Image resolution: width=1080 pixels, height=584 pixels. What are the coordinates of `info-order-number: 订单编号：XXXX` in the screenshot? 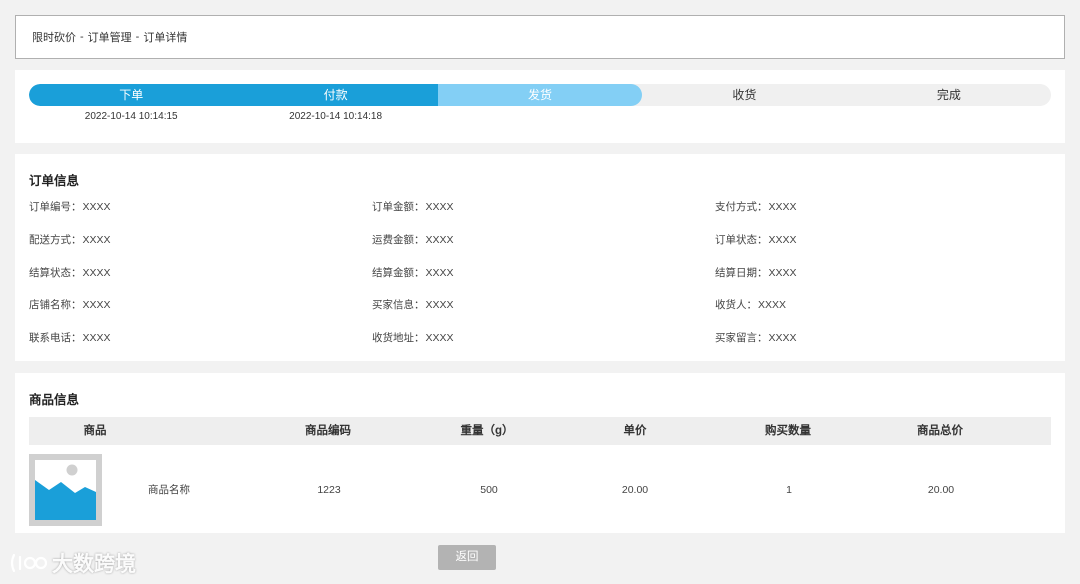 It's located at (70, 207).